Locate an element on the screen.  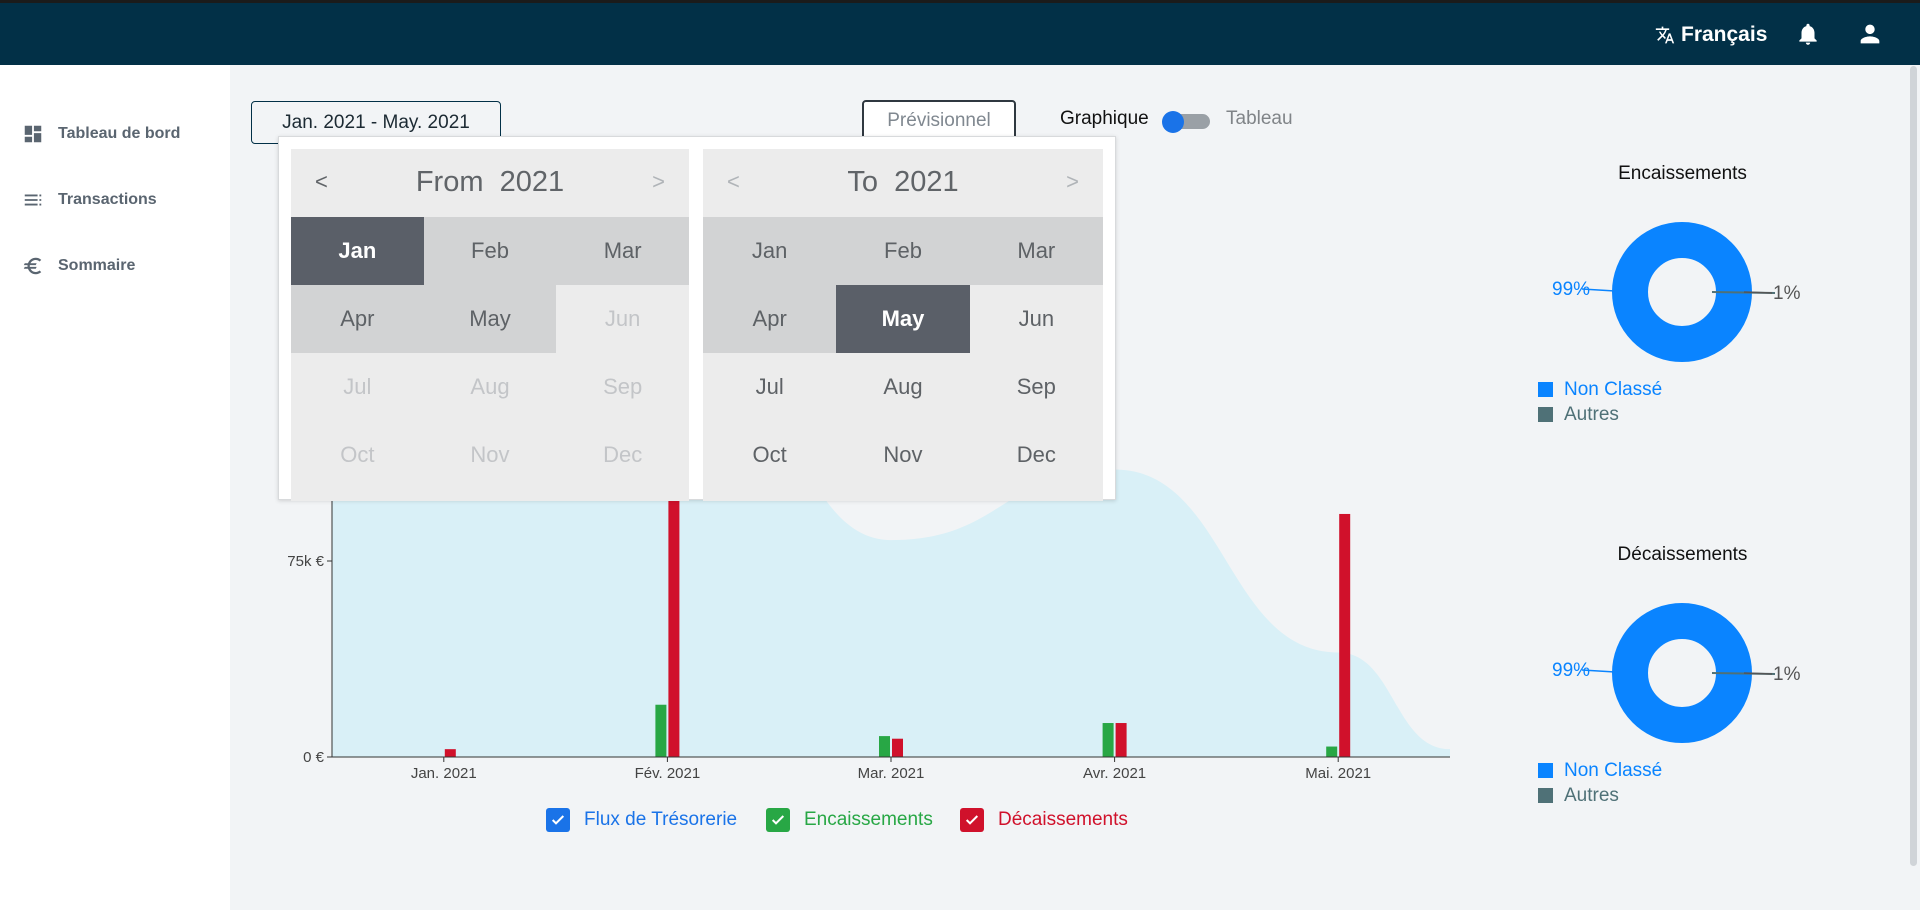
from-prev-year-button: < is located at coordinates (321, 182).